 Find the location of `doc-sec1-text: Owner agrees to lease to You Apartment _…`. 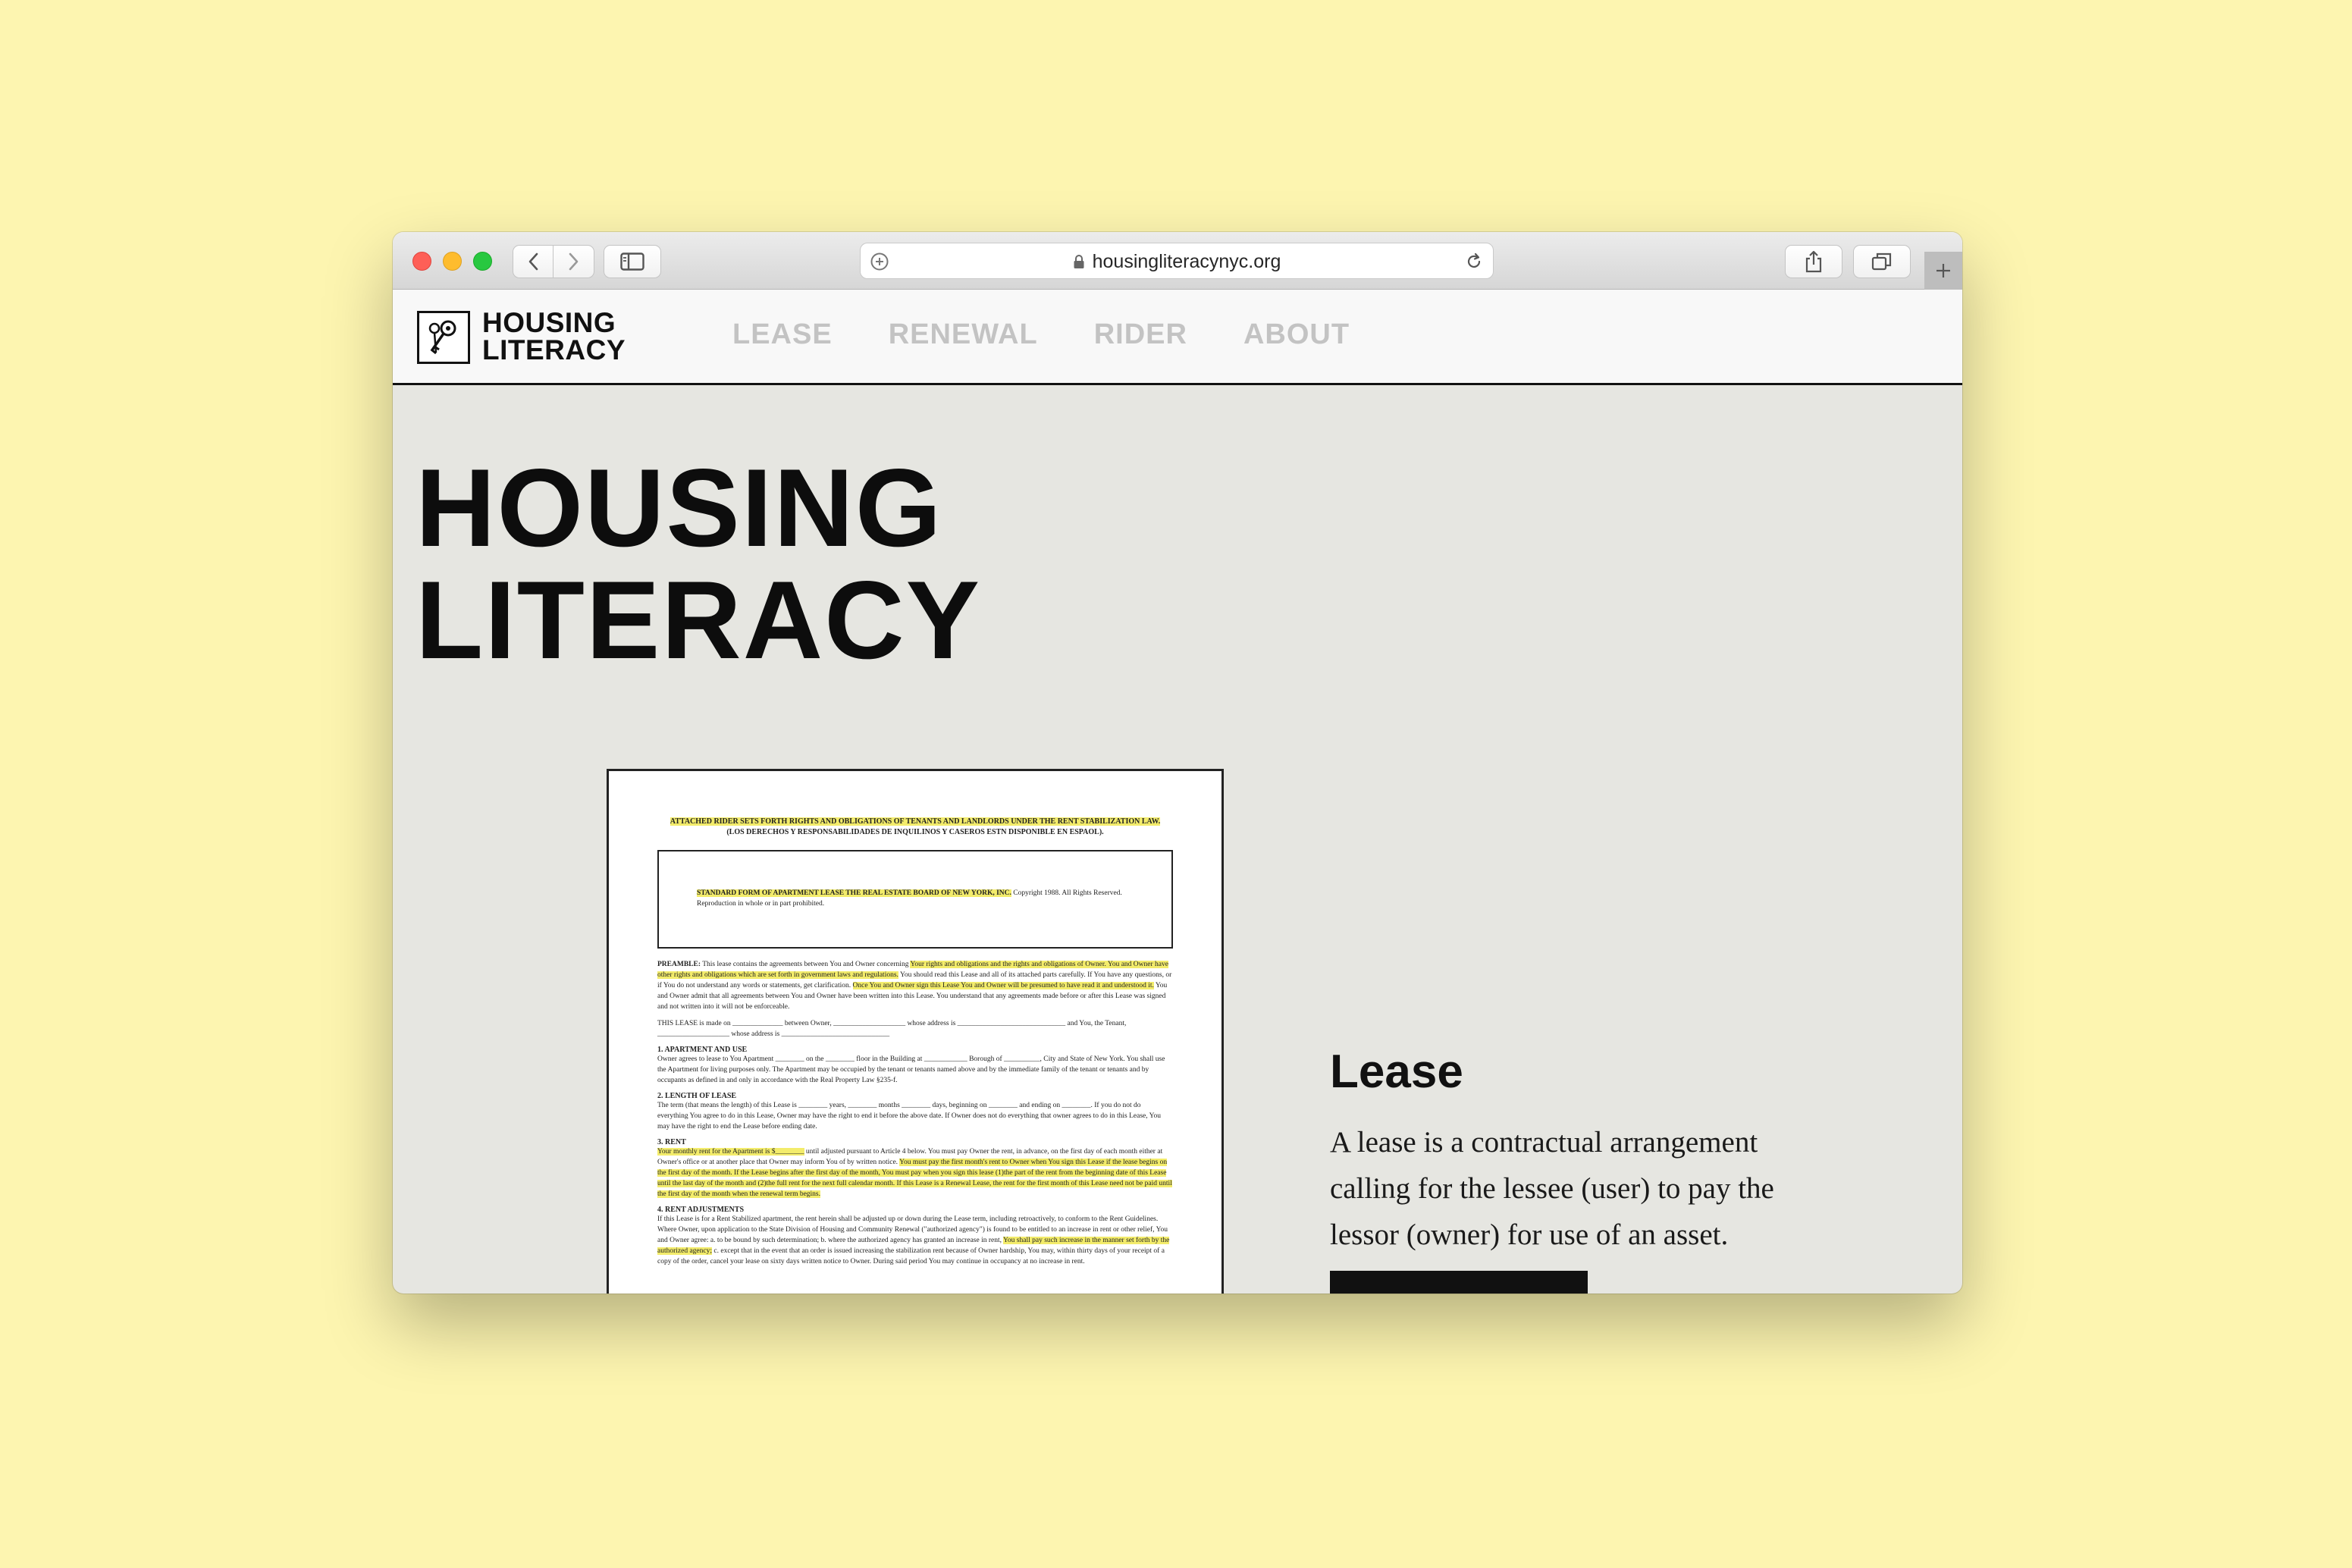

doc-sec1-text: Owner agrees to lease to You Apartment _… is located at coordinates (911, 1070).